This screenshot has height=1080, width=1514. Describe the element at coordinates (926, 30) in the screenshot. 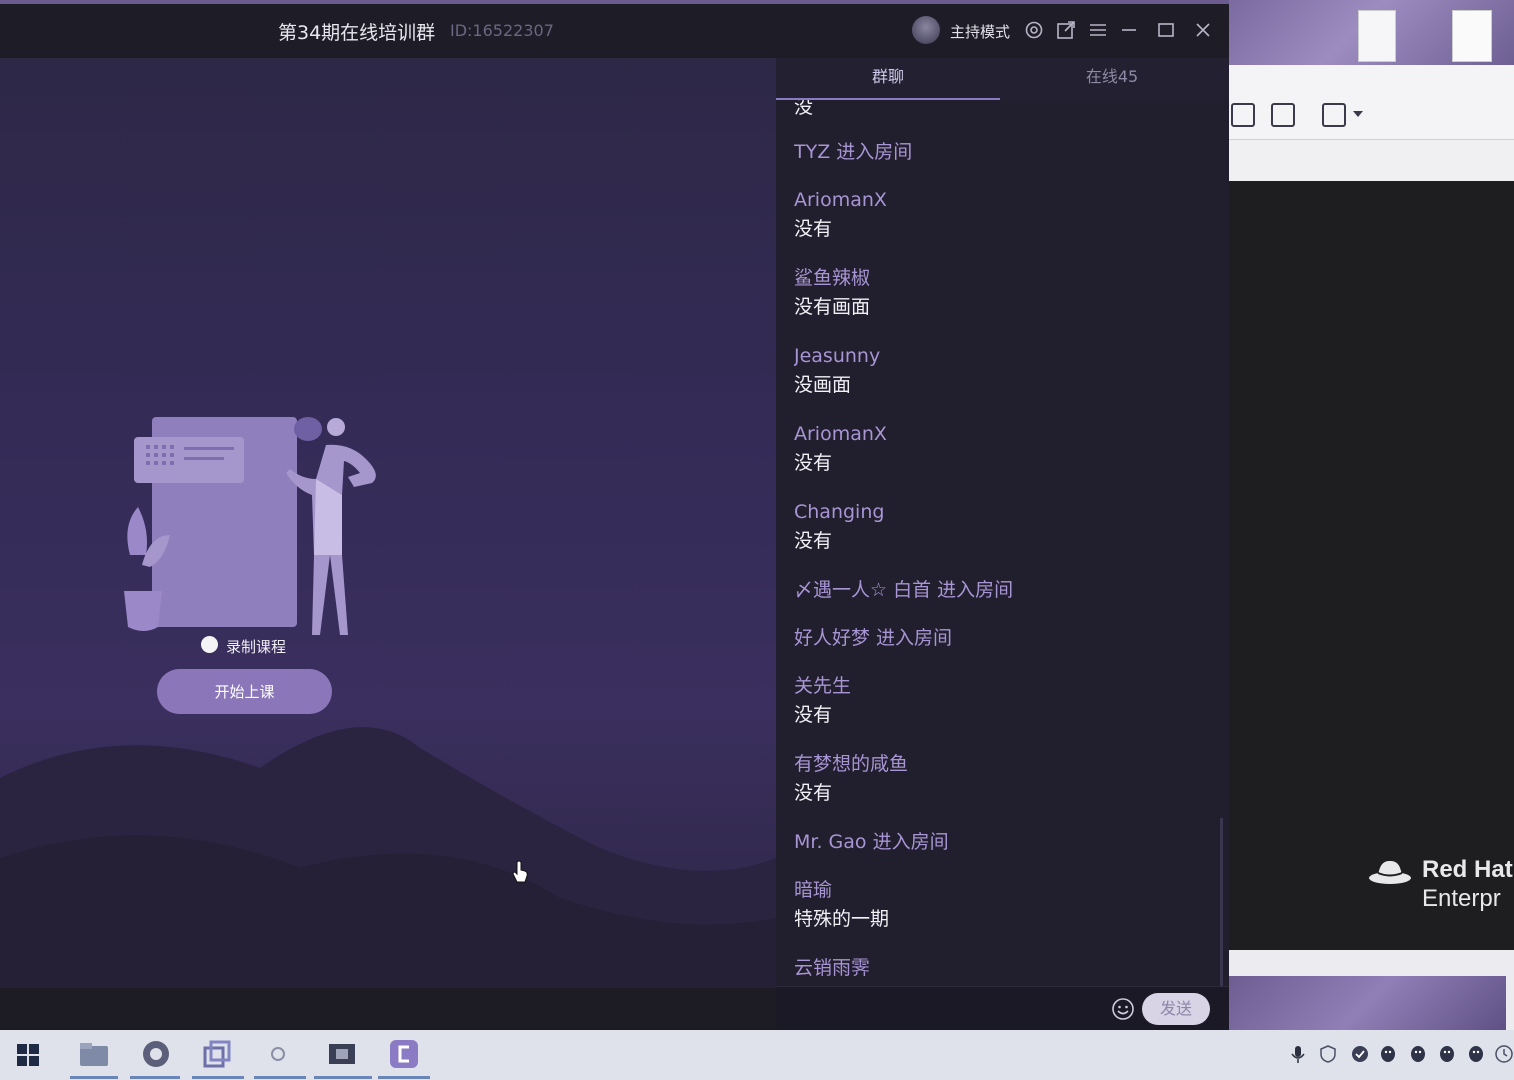

I see `avatar` at that location.